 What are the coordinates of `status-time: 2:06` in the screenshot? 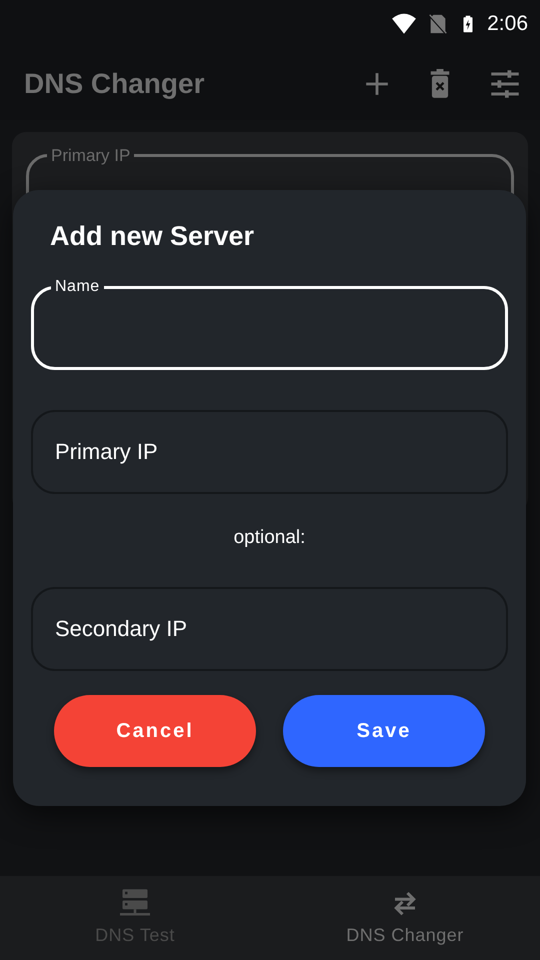 It's located at (507, 24).